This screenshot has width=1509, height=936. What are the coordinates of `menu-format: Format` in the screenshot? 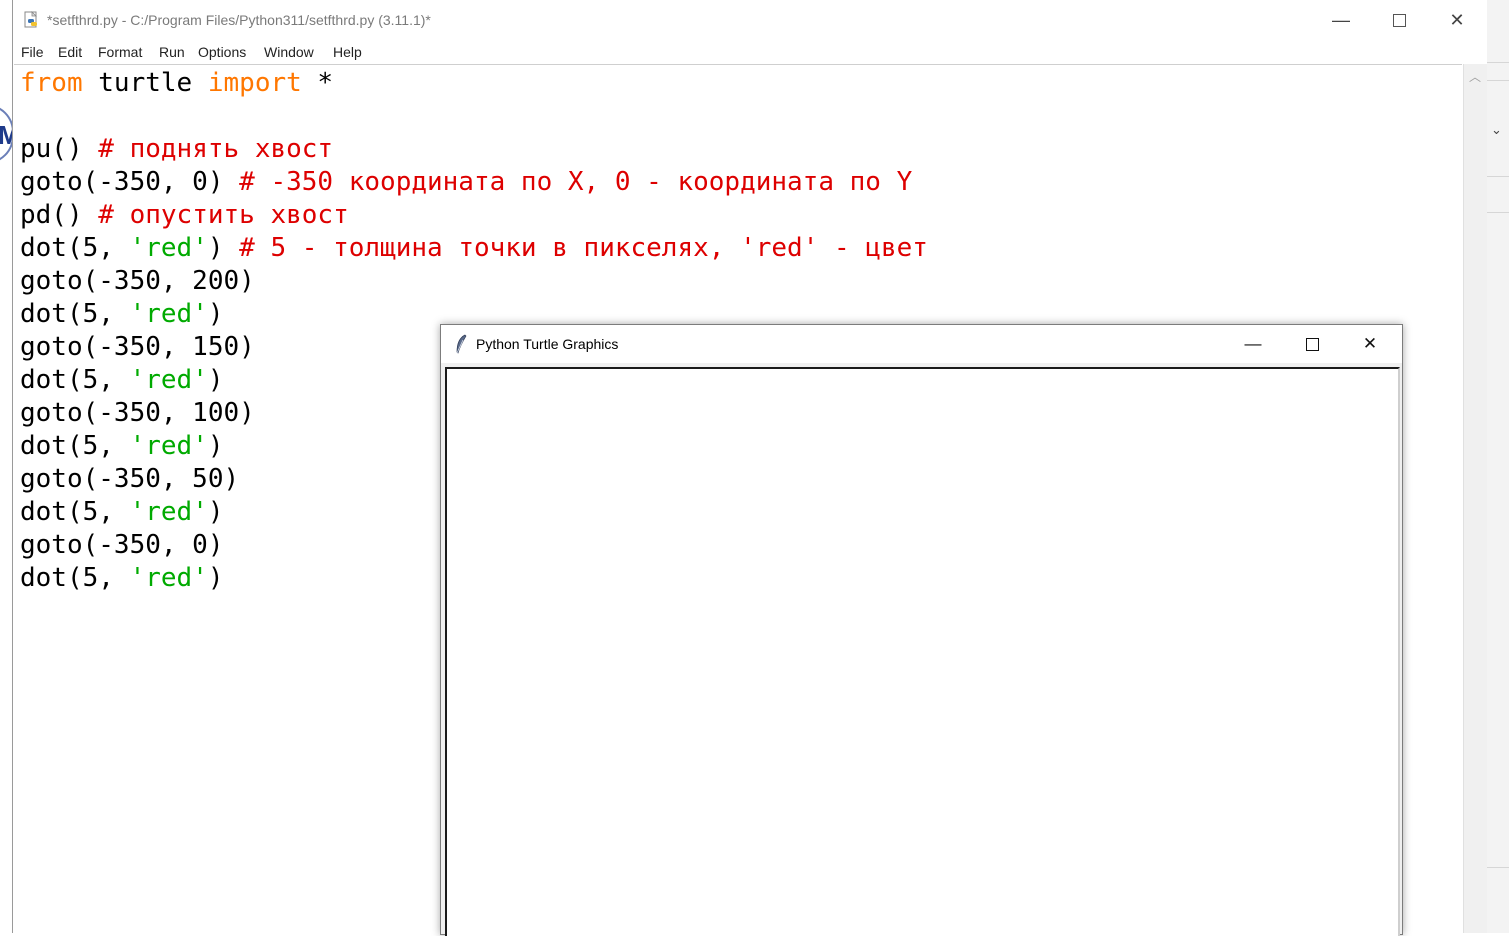 It's located at (120, 52).